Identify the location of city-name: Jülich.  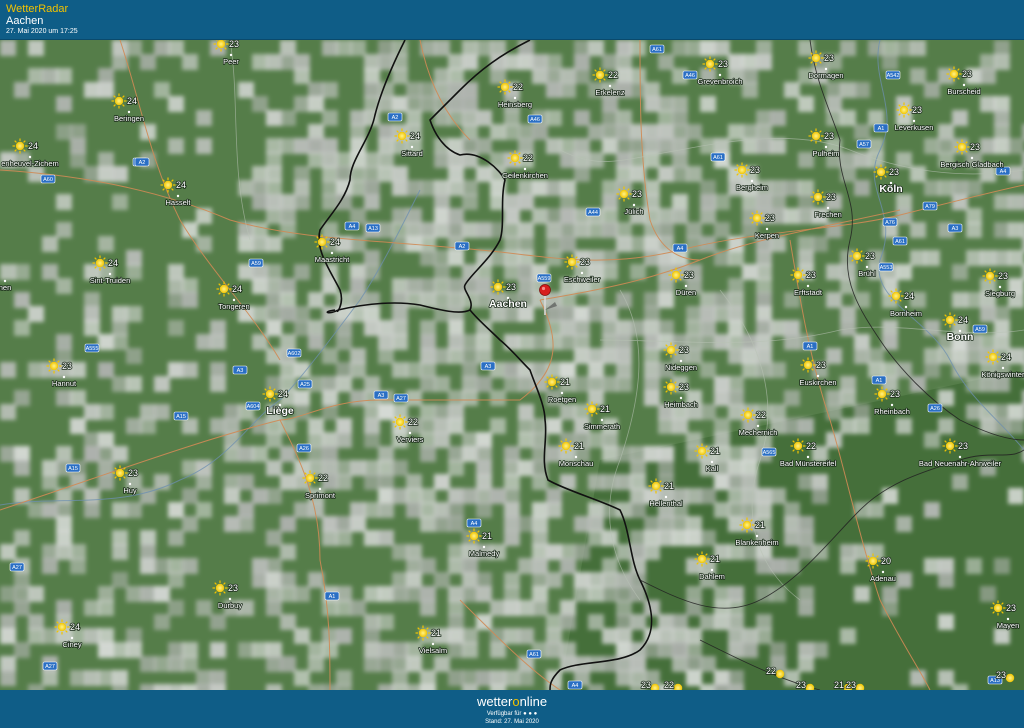
(633, 211).